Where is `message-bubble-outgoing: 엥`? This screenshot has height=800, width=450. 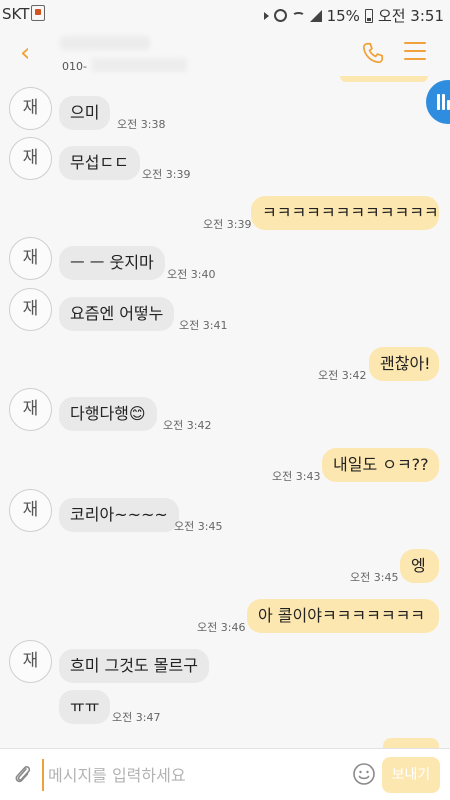 message-bubble-outgoing: 엥 is located at coordinates (419, 566).